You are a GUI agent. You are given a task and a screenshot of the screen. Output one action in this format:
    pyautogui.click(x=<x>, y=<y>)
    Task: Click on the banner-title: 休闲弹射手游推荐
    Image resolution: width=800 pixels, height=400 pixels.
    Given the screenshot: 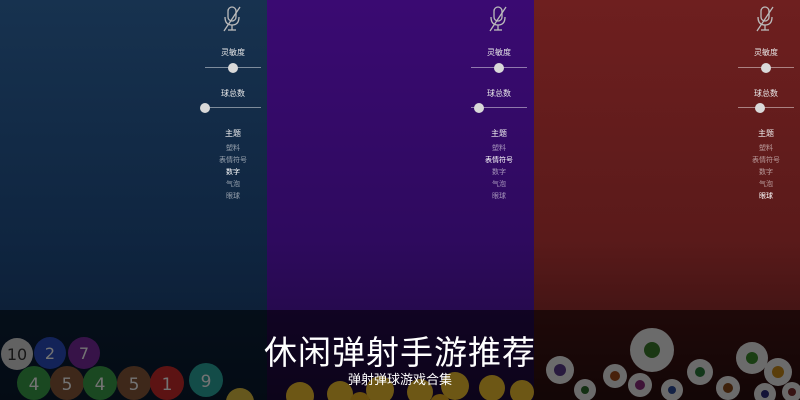 What is the action you would take?
    pyautogui.click(x=400, y=352)
    